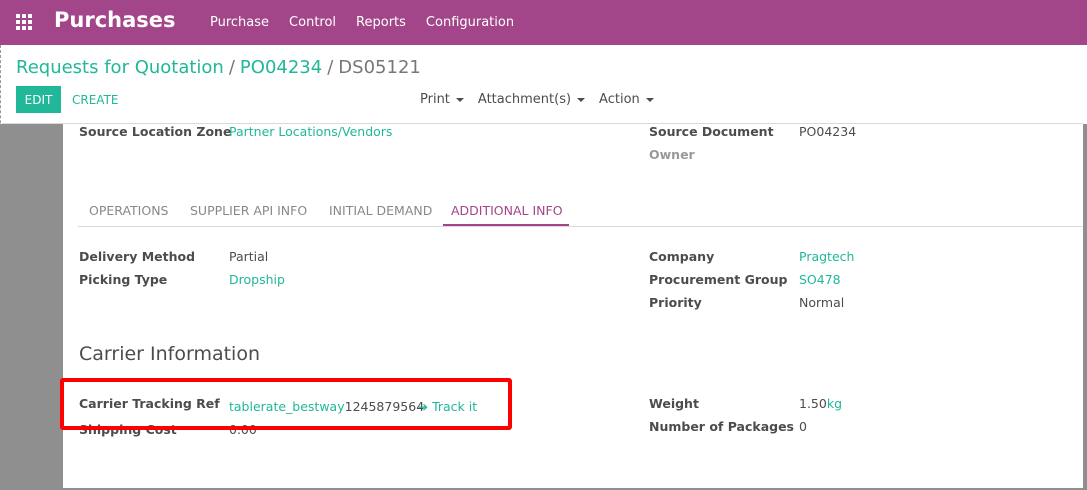  What do you see at coordinates (281, 67) in the screenshot?
I see `breadcrumb-po: PO04234` at bounding box center [281, 67].